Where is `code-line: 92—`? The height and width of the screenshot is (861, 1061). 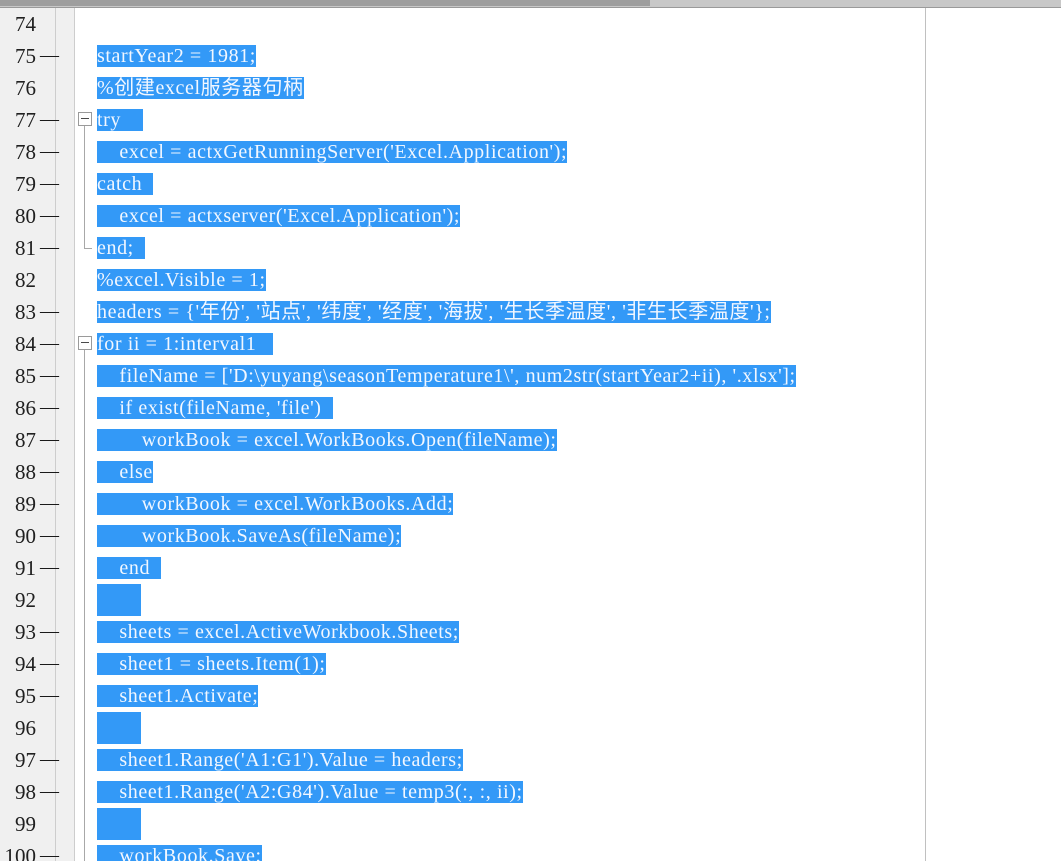
code-line: 92— is located at coordinates (530, 600).